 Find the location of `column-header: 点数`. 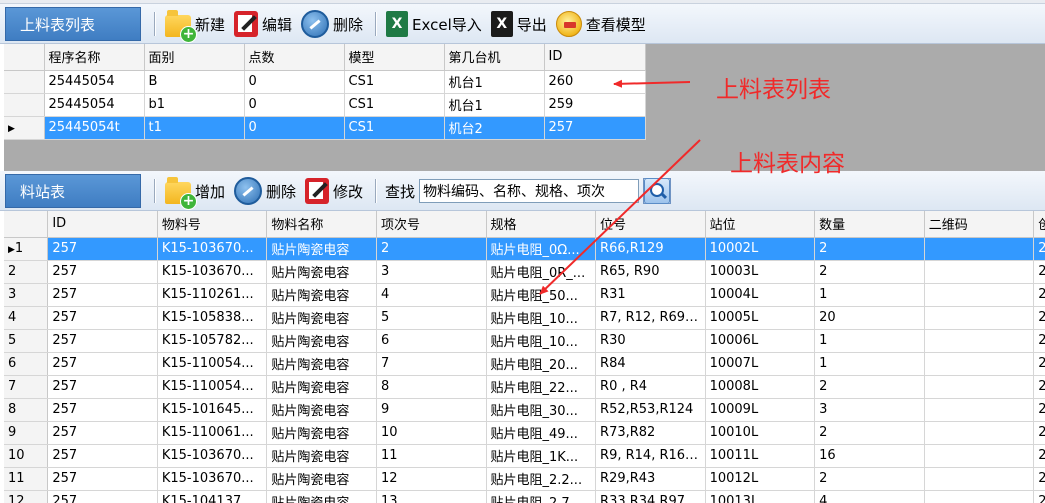

column-header: 点数 is located at coordinates (294, 57).